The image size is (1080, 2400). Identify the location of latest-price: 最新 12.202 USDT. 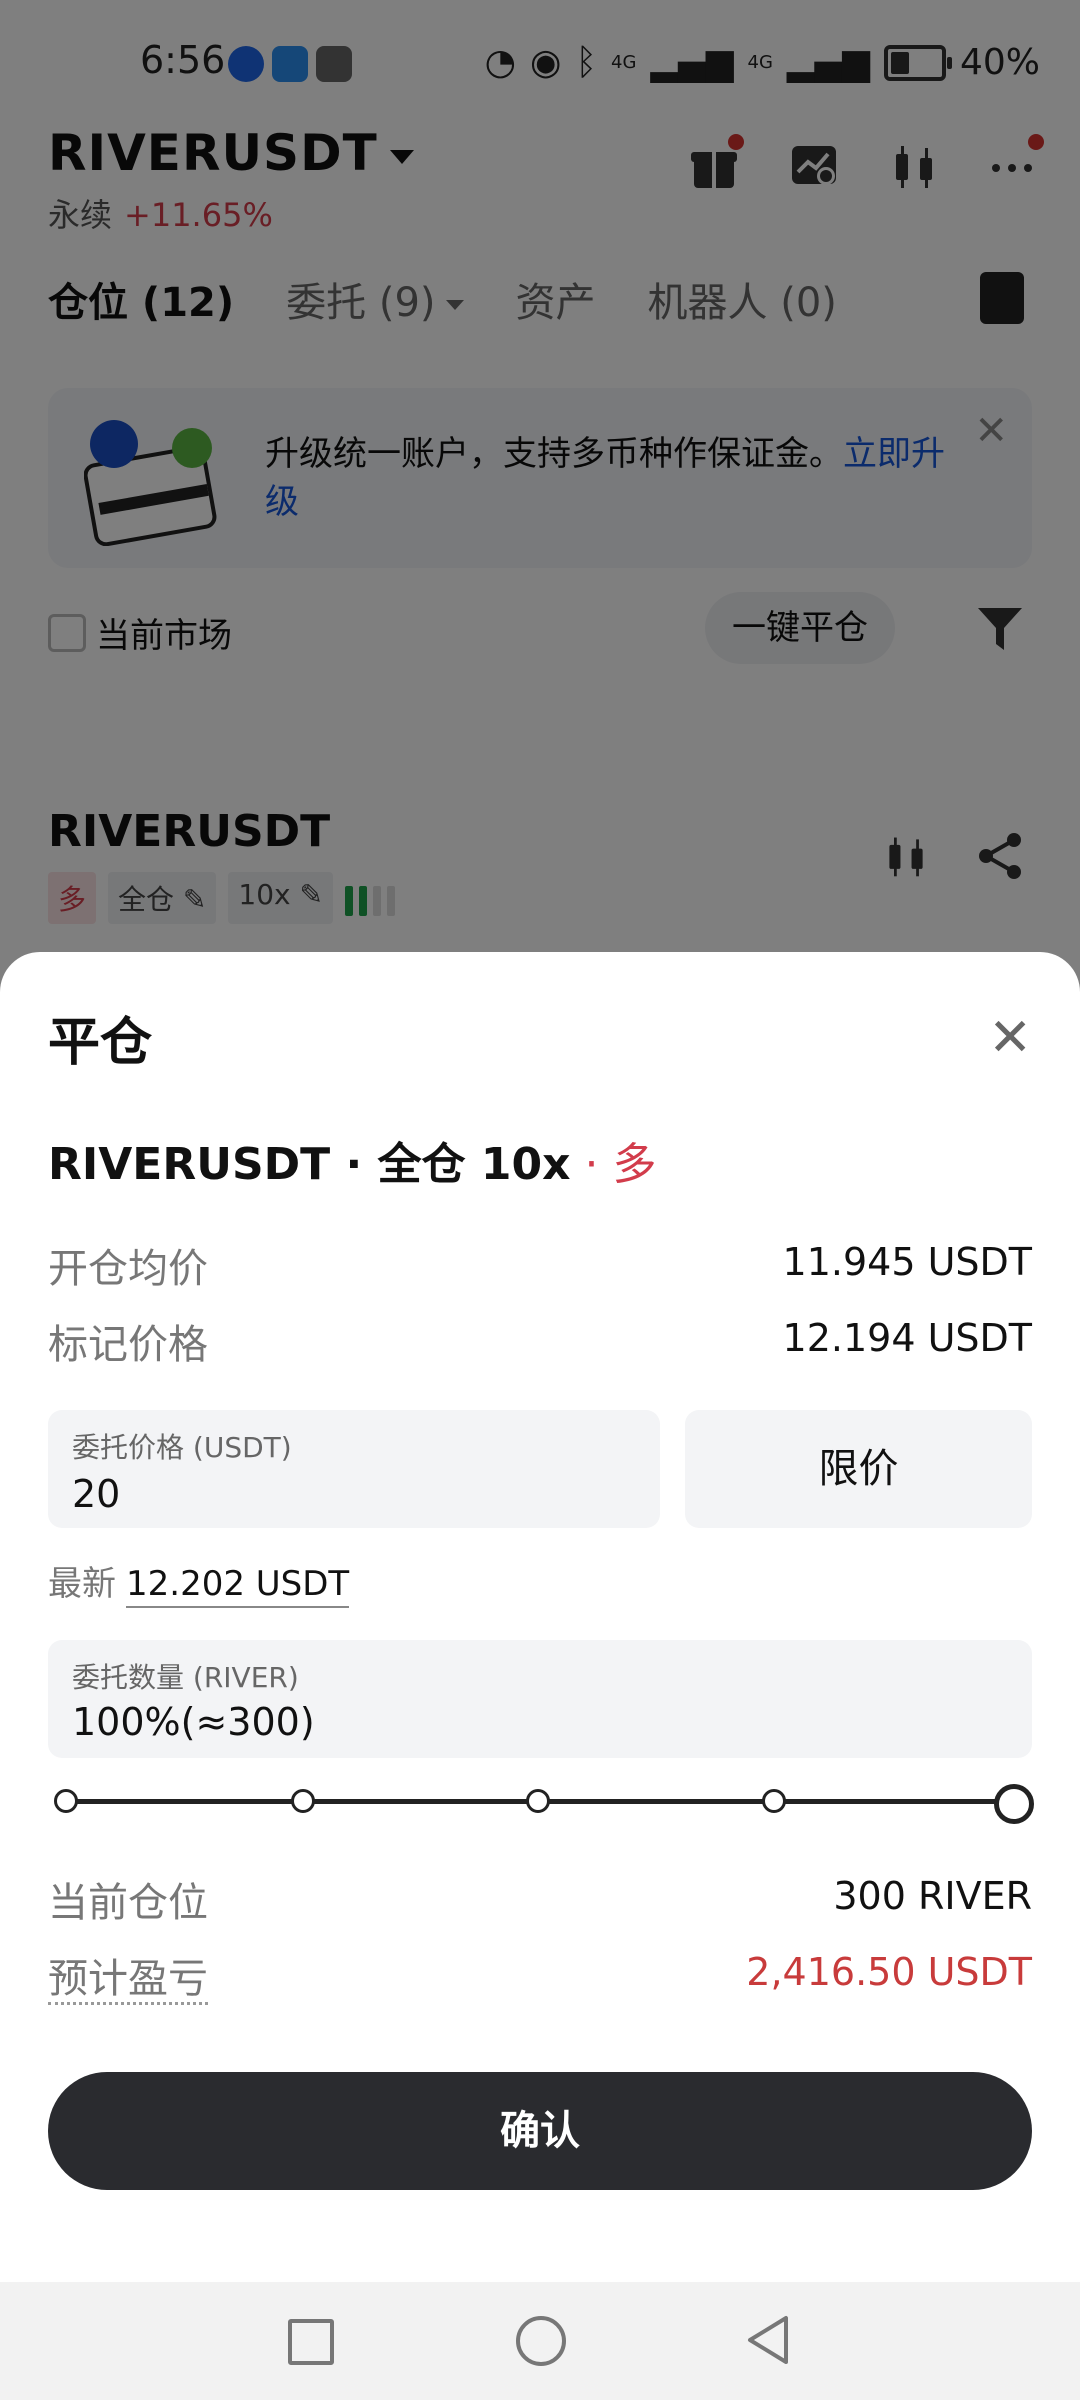
(199, 1582).